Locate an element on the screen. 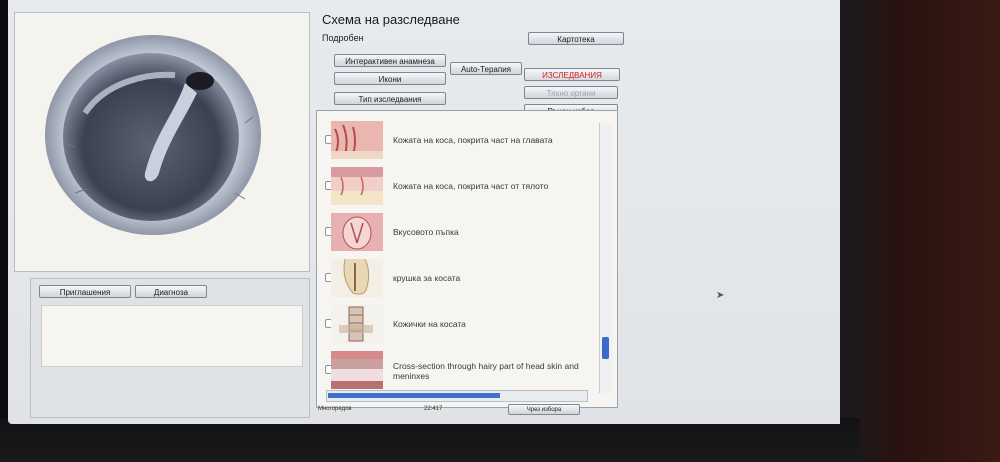 The image size is (1000, 462). vertical-scrollbar is located at coordinates (605, 258).